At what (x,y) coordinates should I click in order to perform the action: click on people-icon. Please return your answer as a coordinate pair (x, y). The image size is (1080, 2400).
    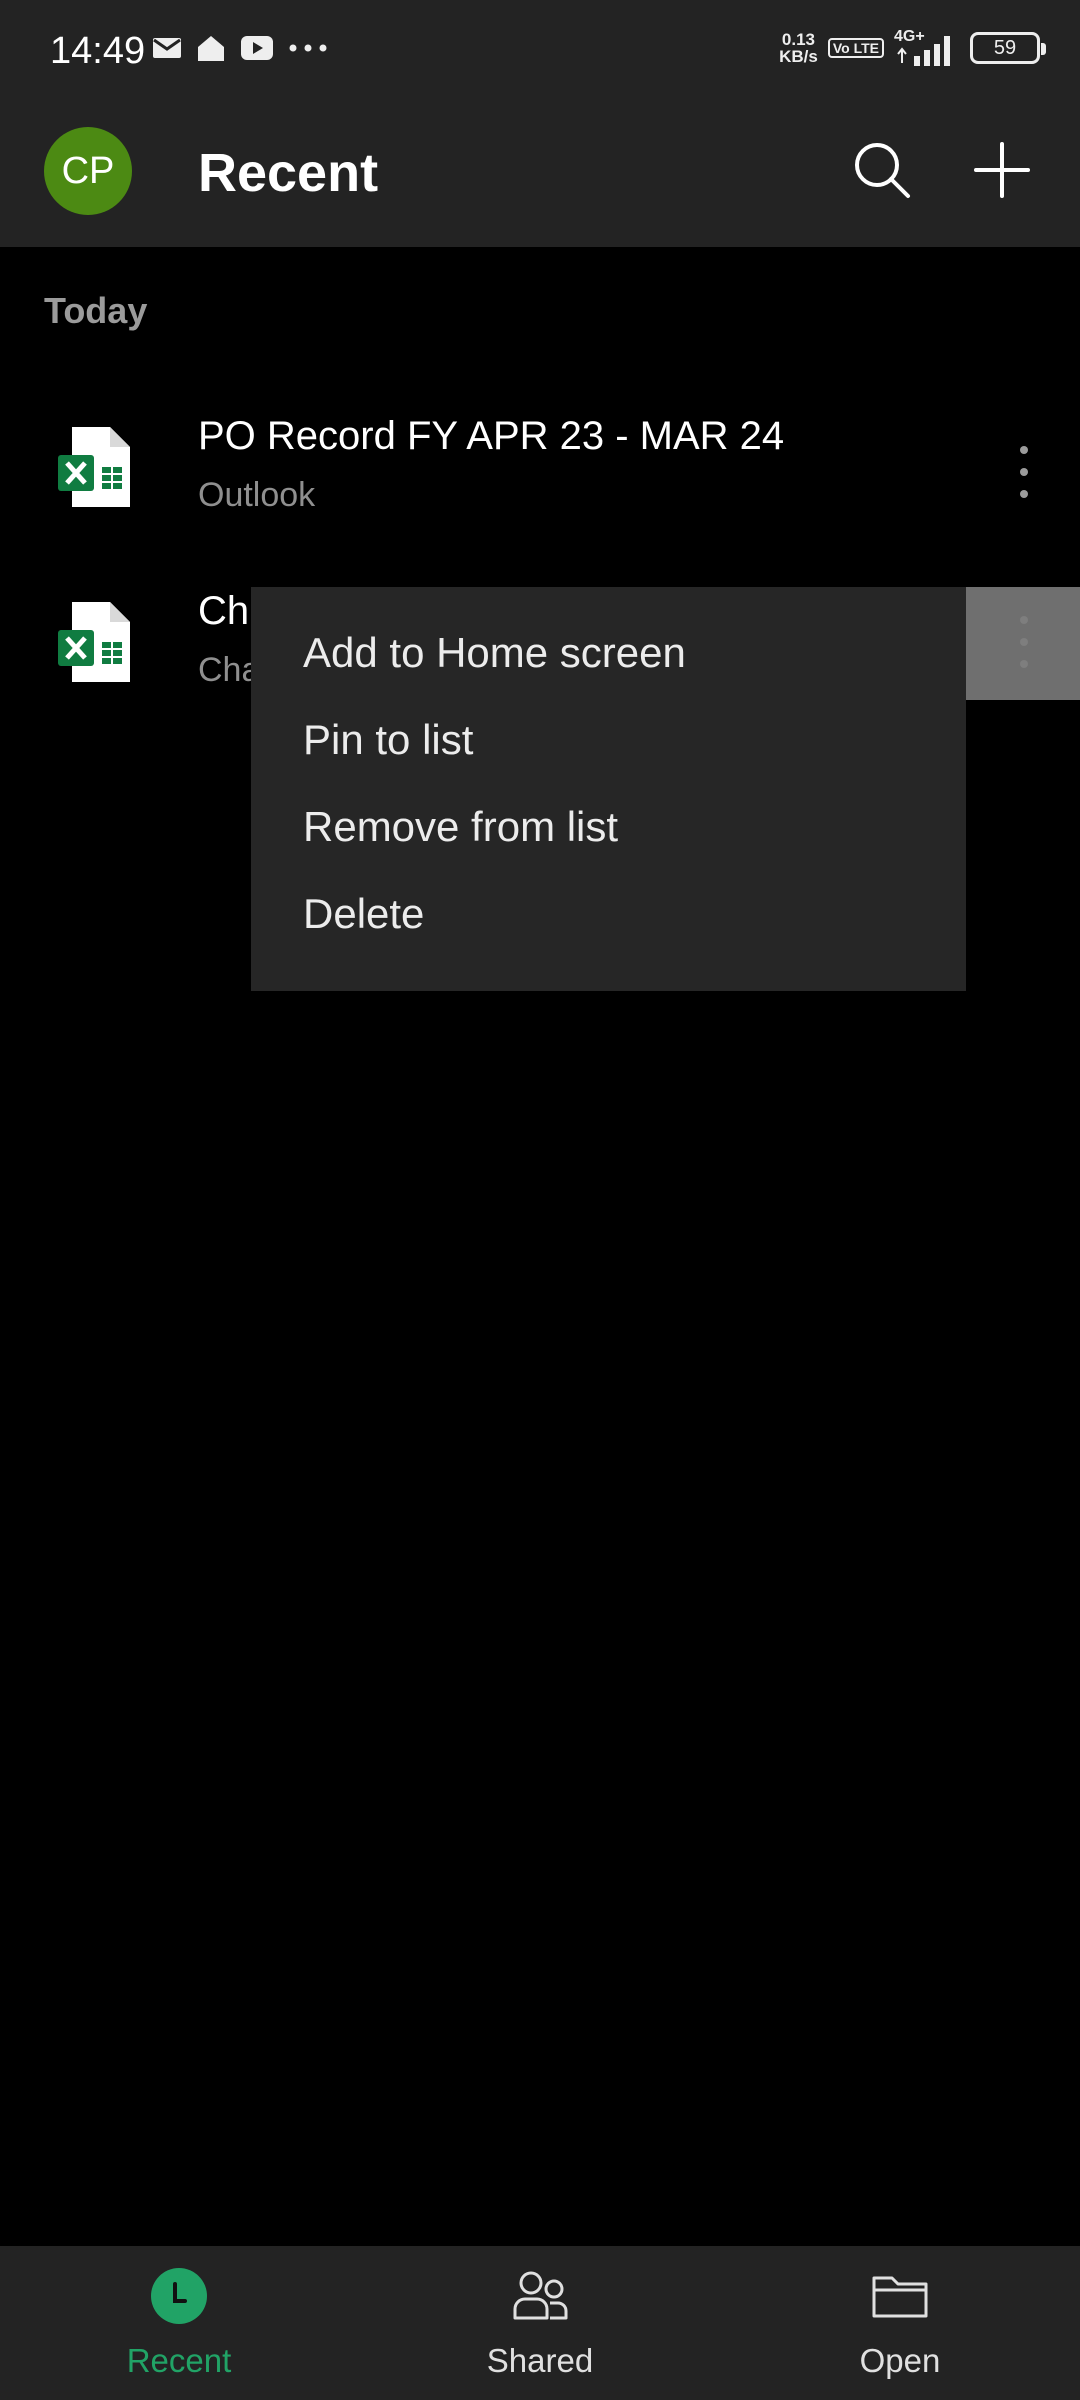
    Looking at the image, I should click on (540, 2295).